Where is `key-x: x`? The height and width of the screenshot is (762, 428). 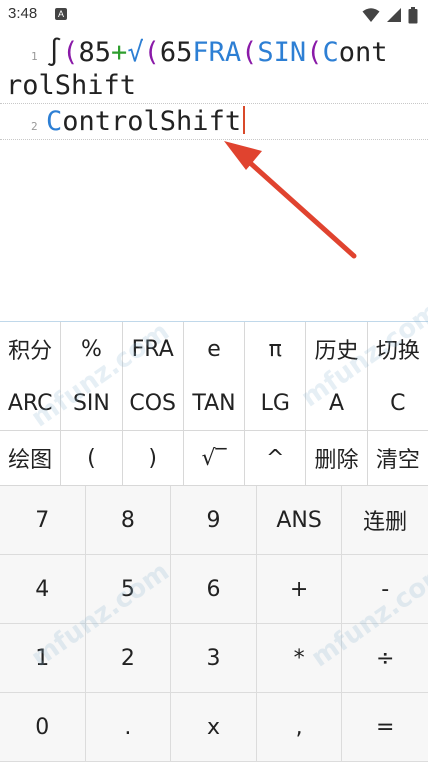
key-x: x is located at coordinates (214, 727).